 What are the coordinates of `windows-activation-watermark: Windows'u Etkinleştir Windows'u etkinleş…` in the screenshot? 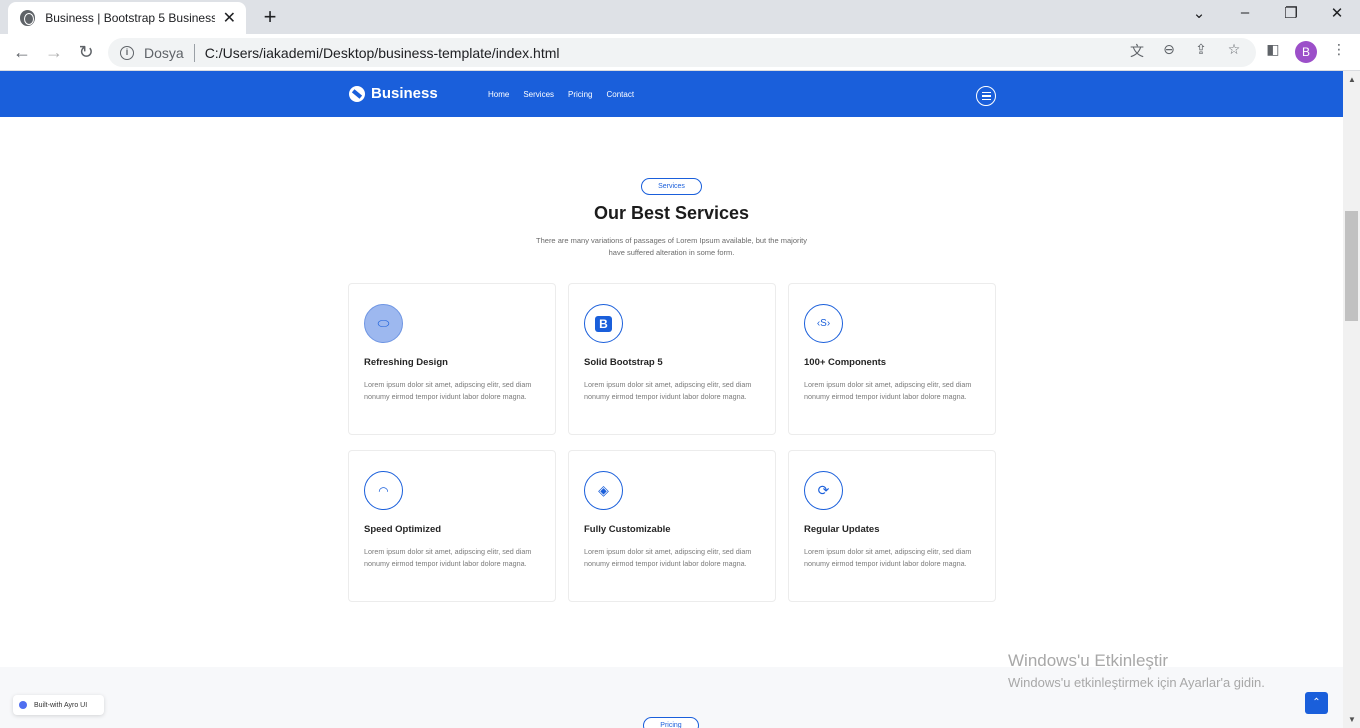 It's located at (1136, 670).